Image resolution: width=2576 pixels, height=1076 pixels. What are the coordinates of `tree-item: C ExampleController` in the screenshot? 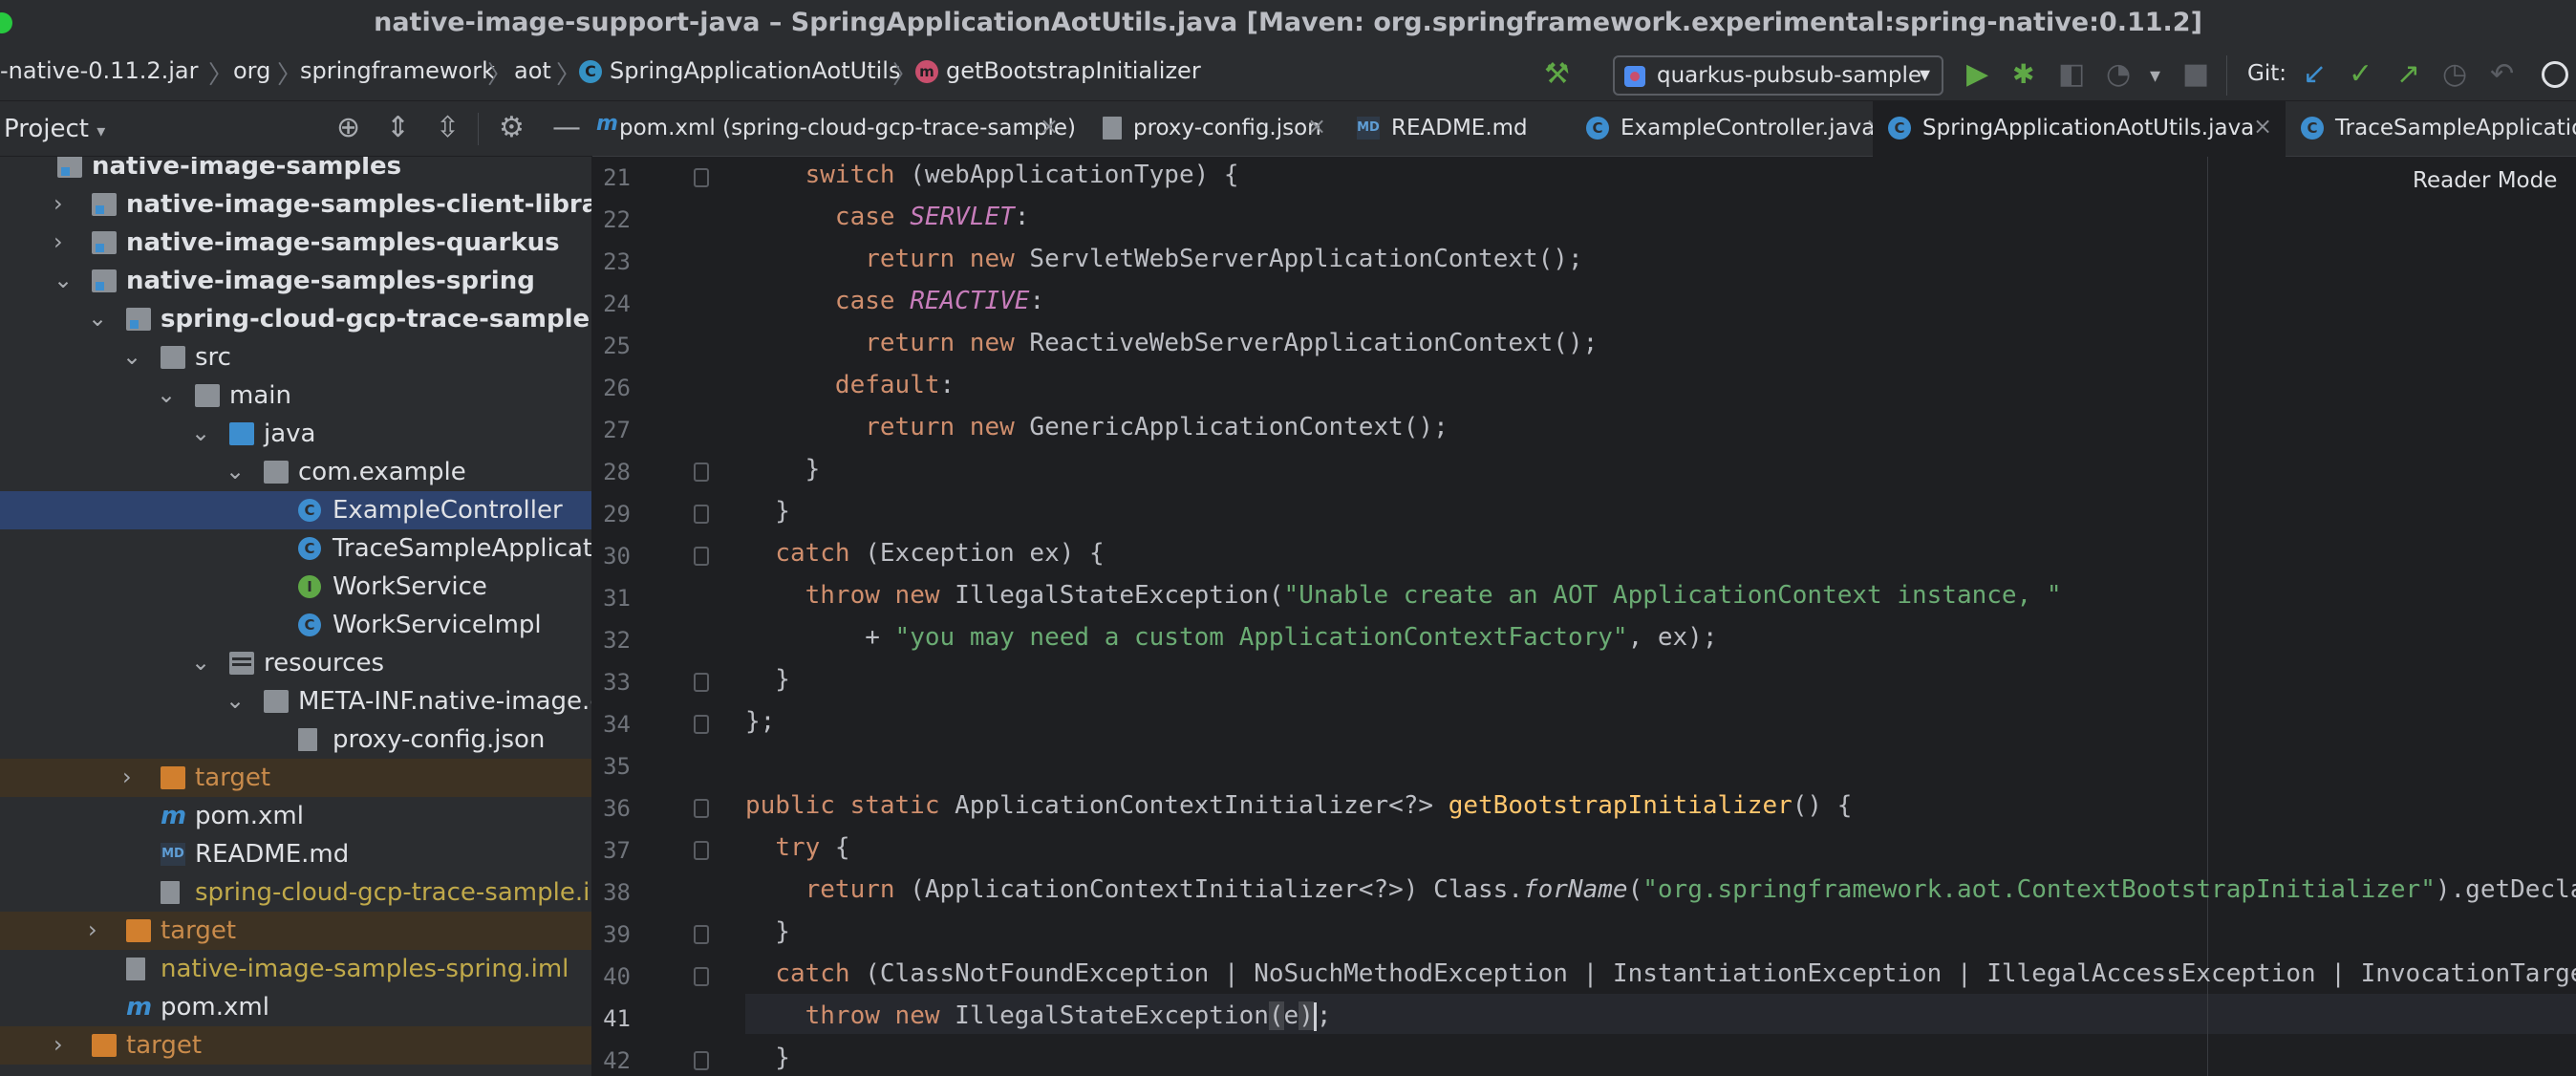 It's located at (295, 510).